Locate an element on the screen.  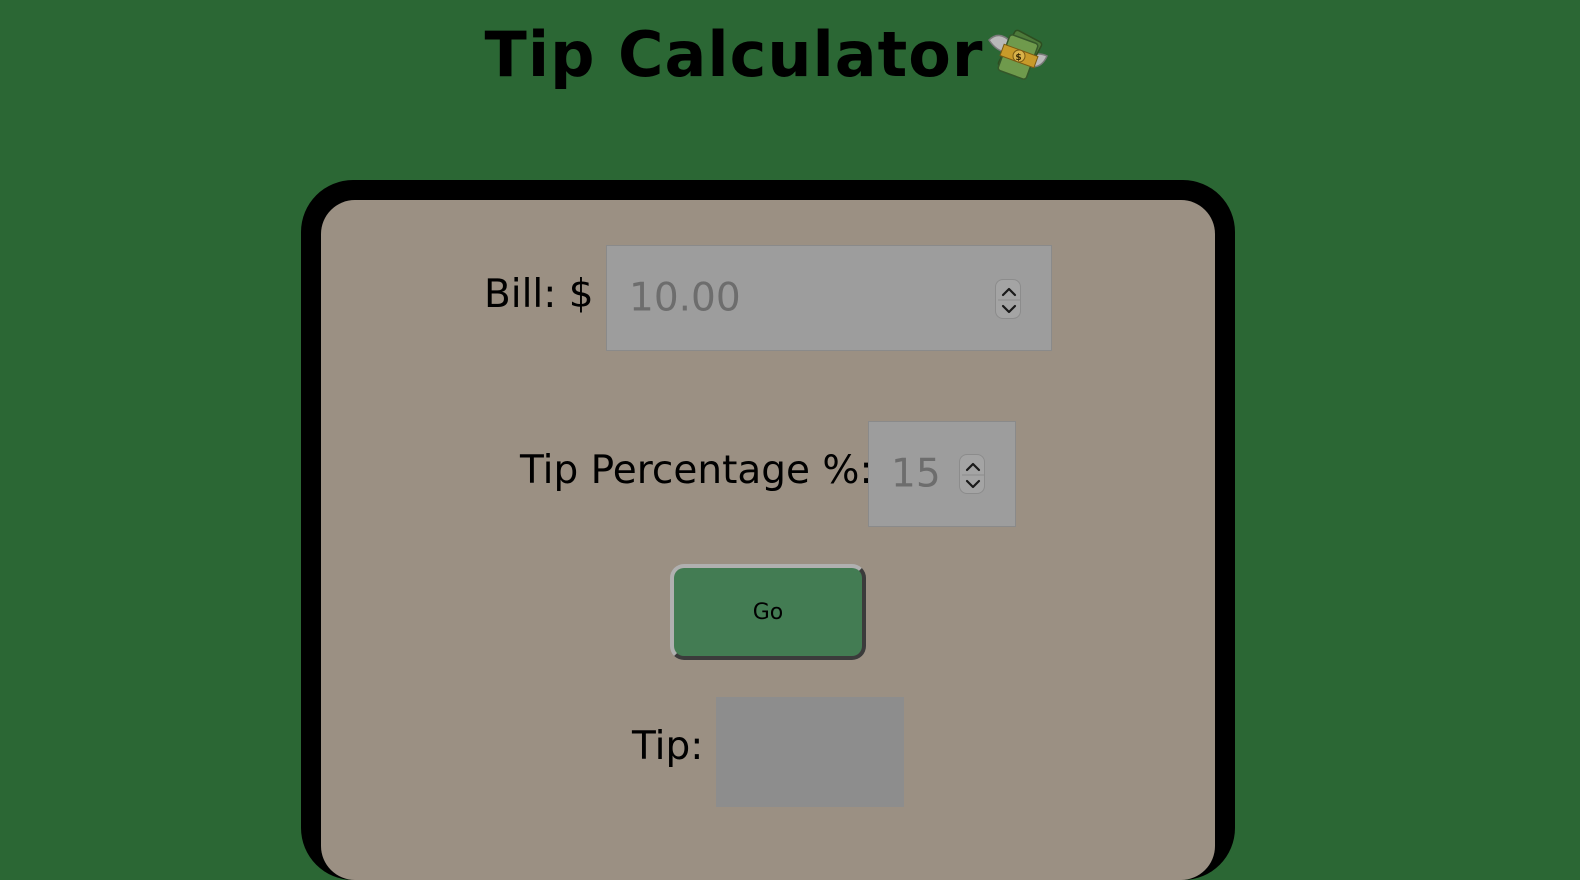
bill-label: Bill: $ is located at coordinates (539, 294).